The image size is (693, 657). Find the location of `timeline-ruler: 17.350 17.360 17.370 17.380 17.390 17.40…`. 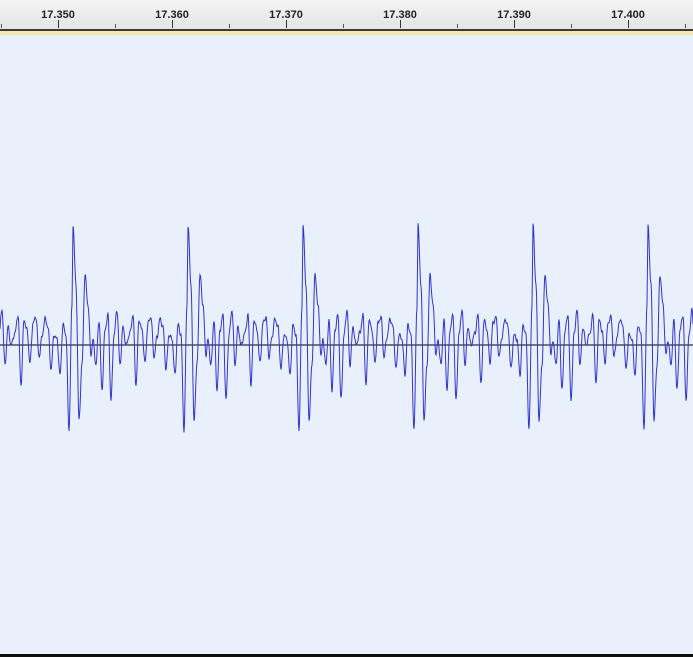

timeline-ruler: 17.350 17.360 17.370 17.380 17.390 17.40… is located at coordinates (346, 15).